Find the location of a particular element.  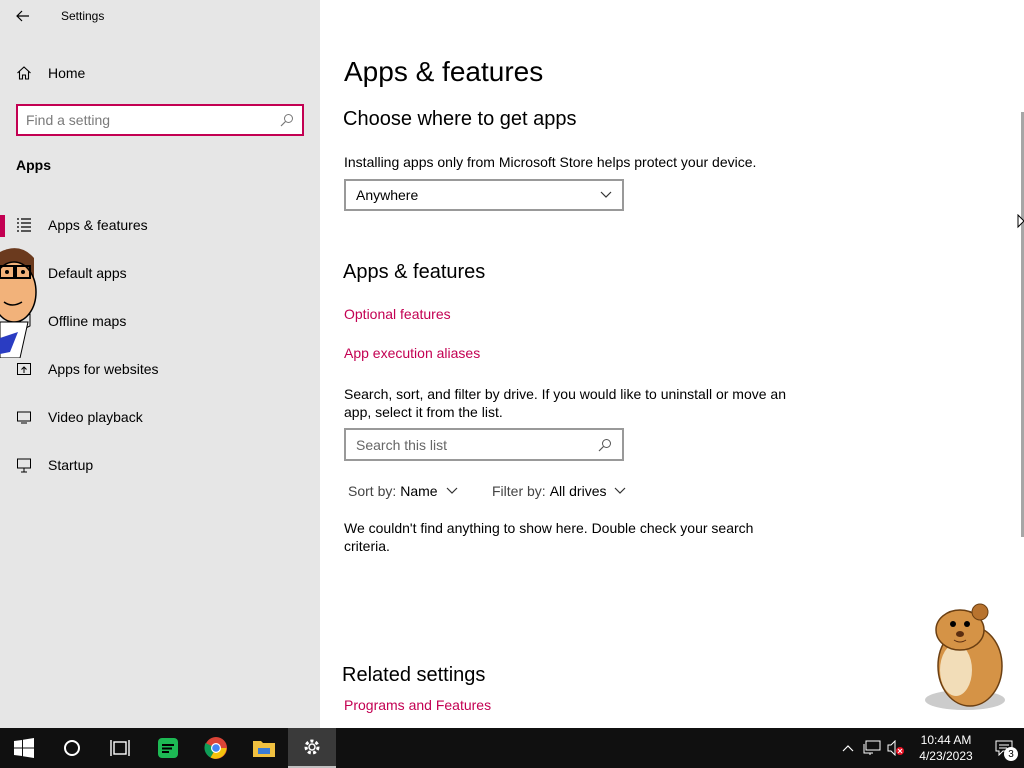

find-setting-input is located at coordinates (153, 120).